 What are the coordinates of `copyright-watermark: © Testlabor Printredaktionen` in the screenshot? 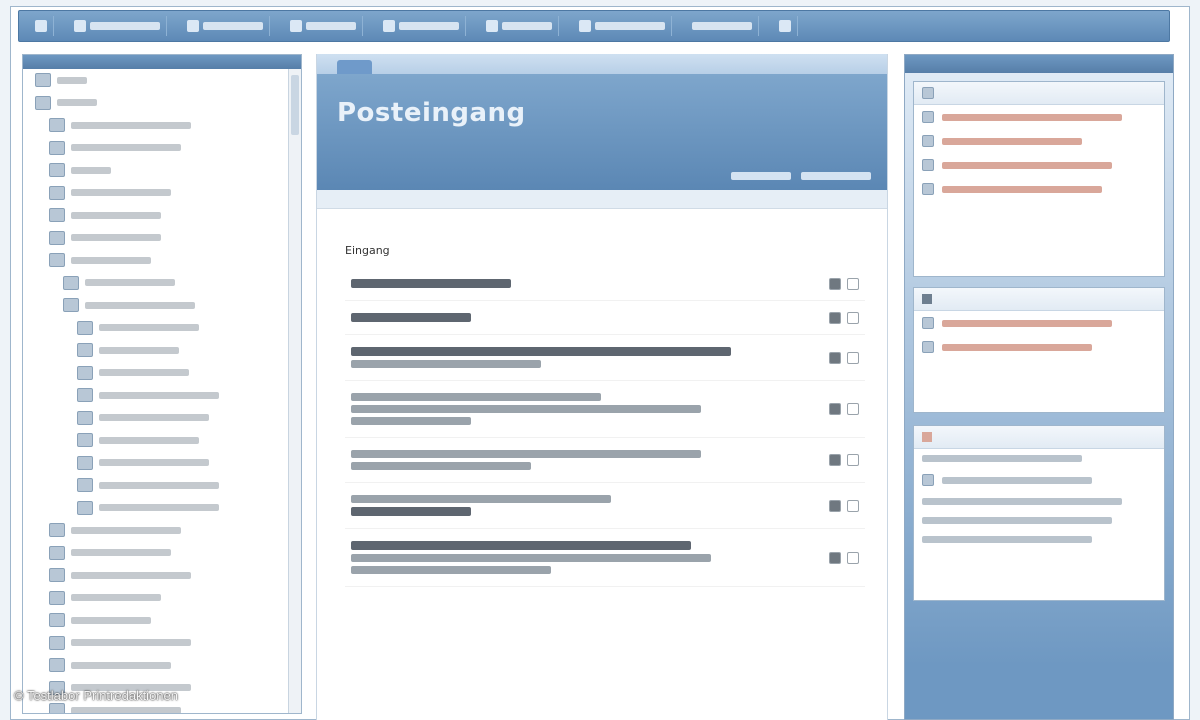 It's located at (96, 695).